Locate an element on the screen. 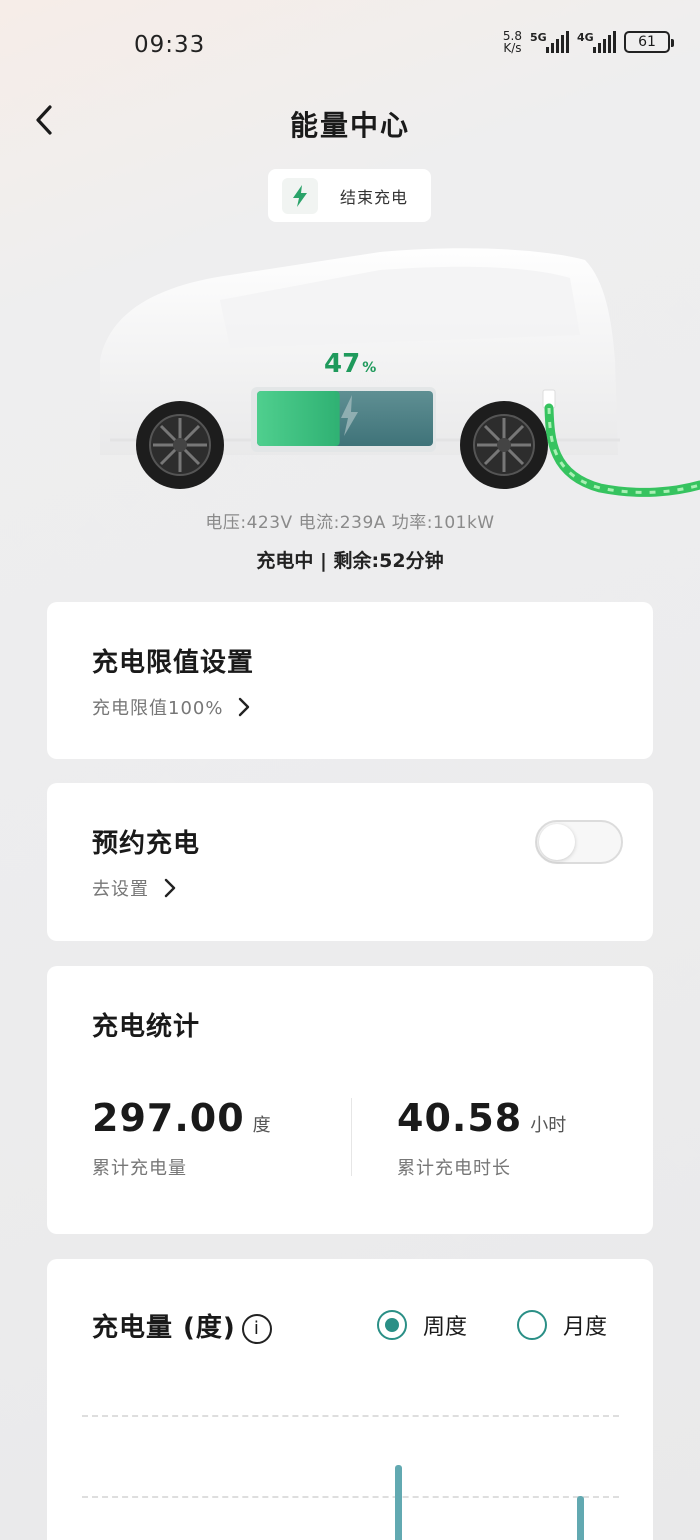 This screenshot has height=1540, width=700. charge-limit-title: 充电限值设置 is located at coordinates (173, 663).